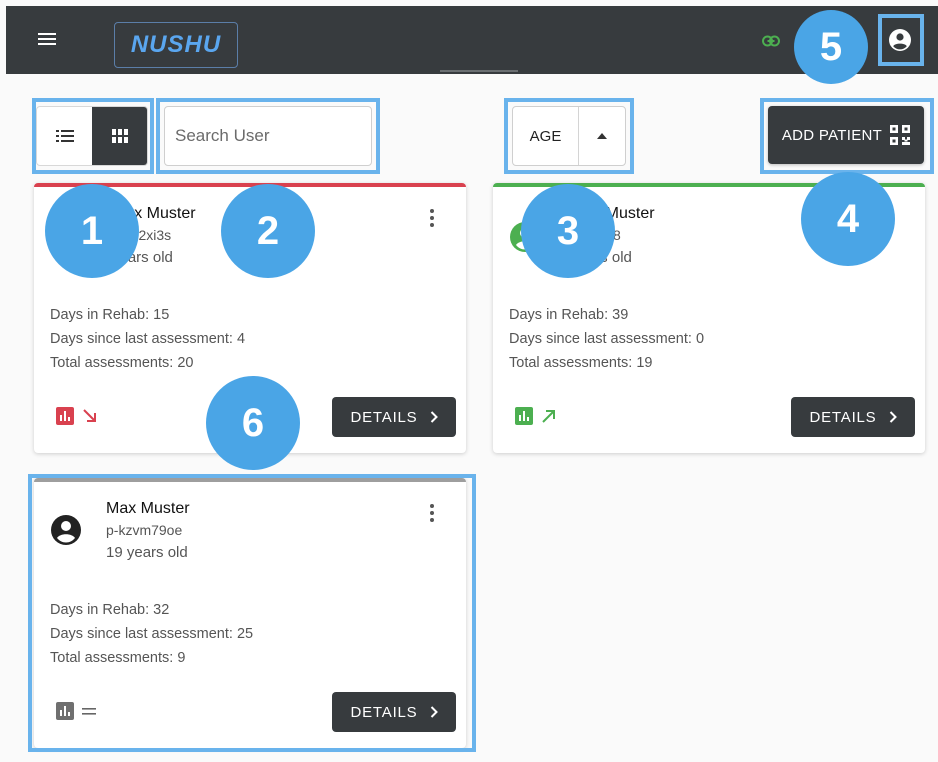 The image size is (938, 762). I want to click on annotation-badge-5: 5, so click(831, 47).